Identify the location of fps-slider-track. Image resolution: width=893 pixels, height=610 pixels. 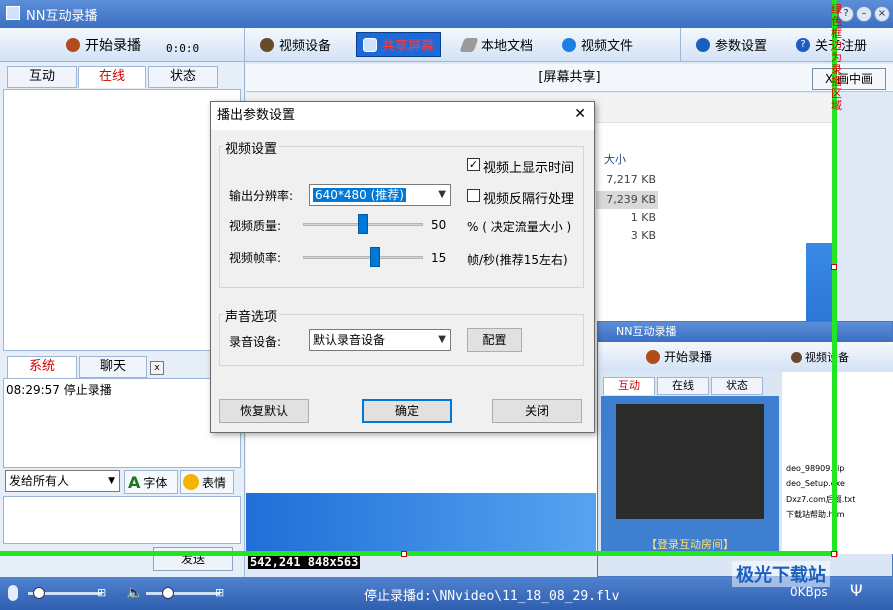
(363, 257).